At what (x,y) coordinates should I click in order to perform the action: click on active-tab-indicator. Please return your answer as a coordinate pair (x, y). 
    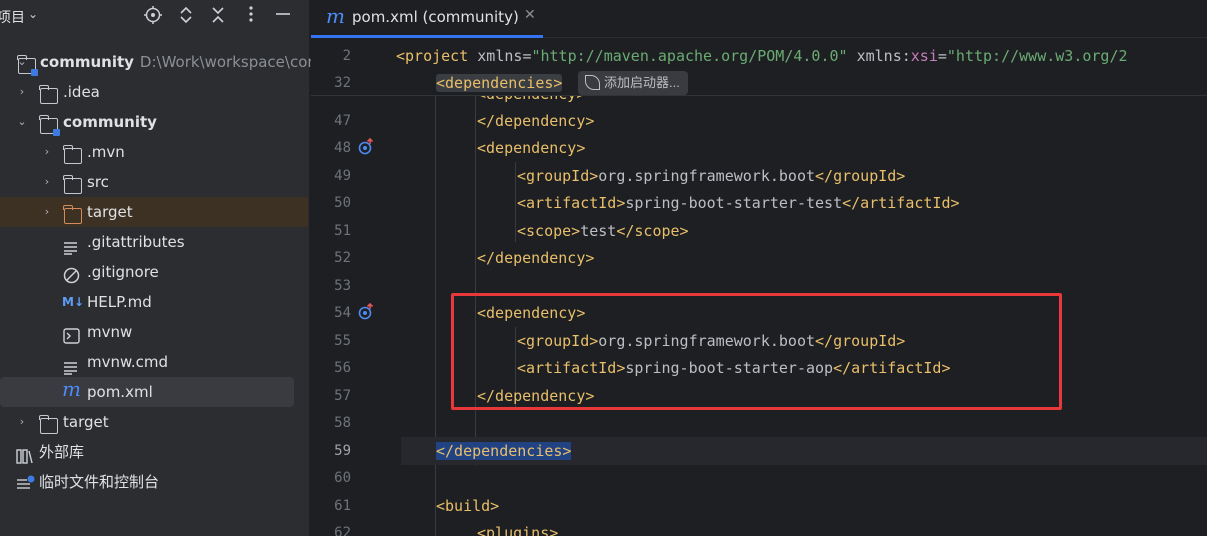
    Looking at the image, I should click on (427, 36).